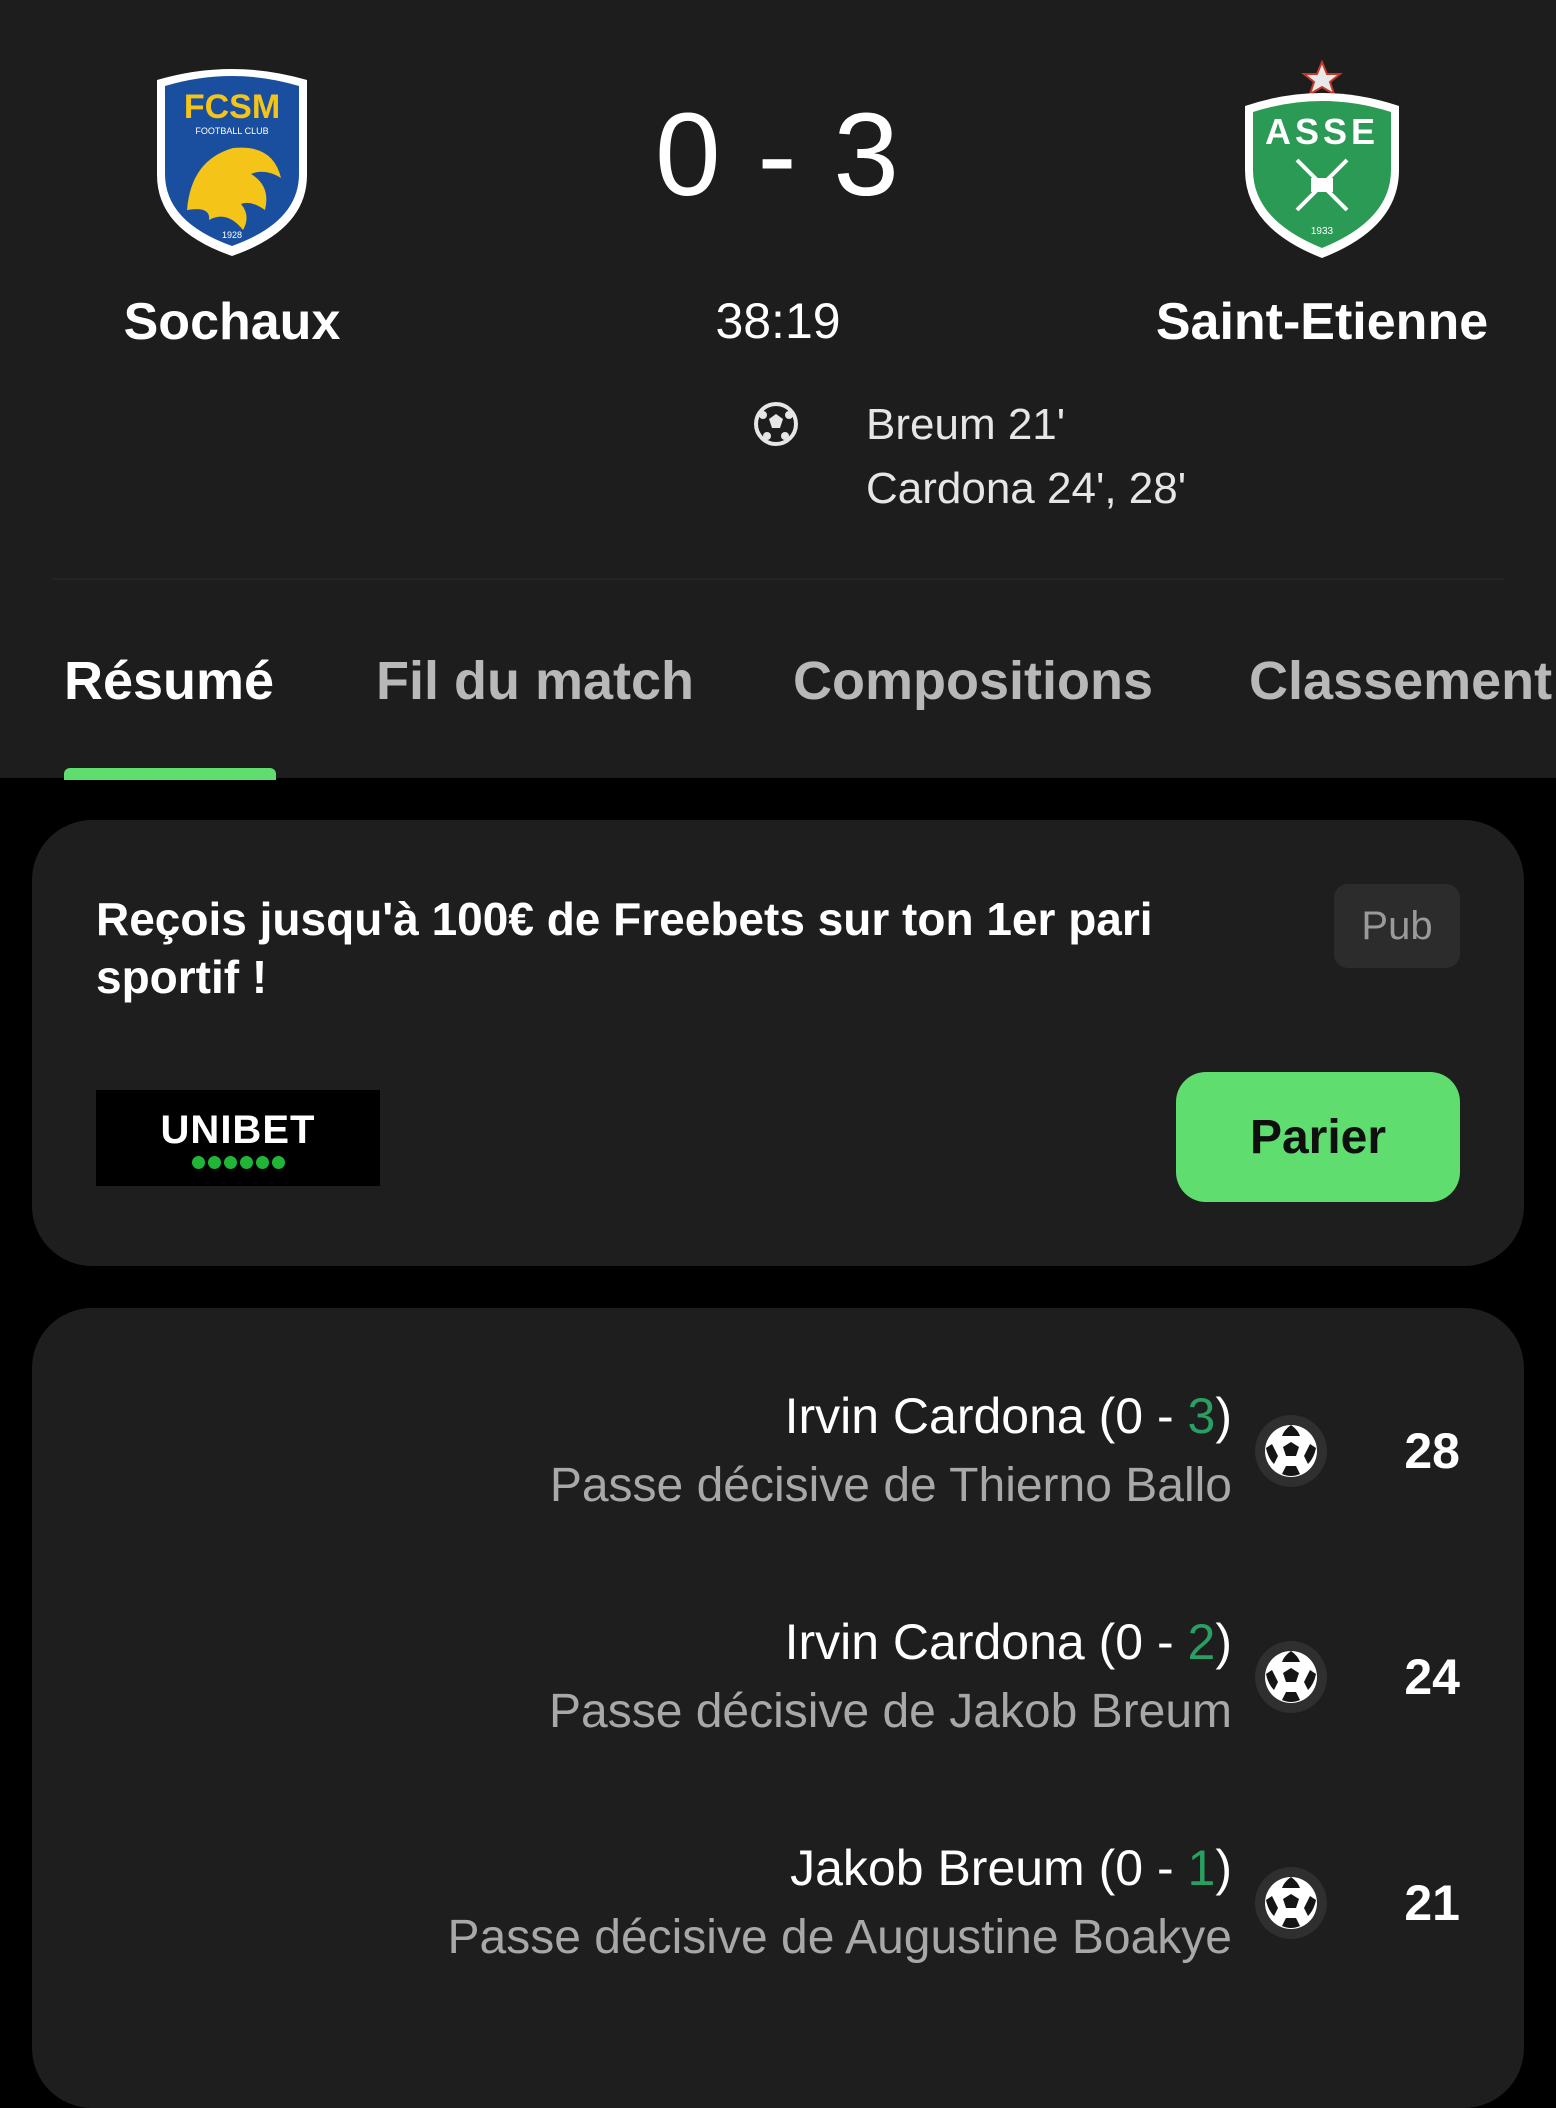 Image resolution: width=1556 pixels, height=2108 pixels. Describe the element at coordinates (232, 107) in the screenshot. I see `svg-text: FCSM` at that location.